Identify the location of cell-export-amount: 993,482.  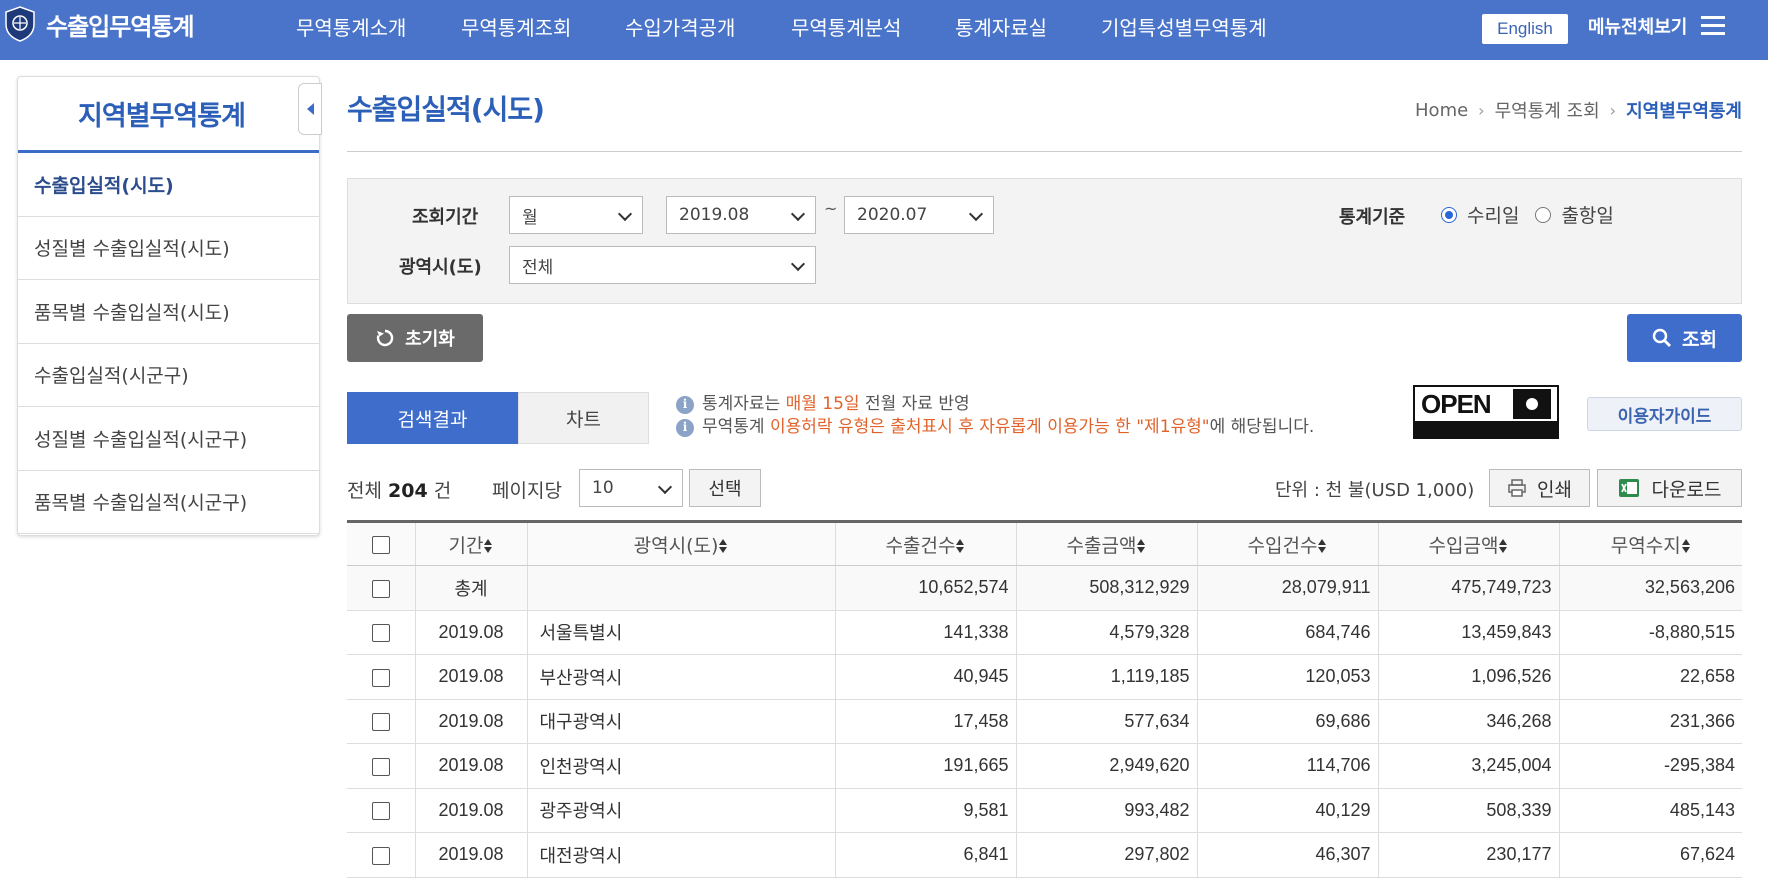
(1106, 810).